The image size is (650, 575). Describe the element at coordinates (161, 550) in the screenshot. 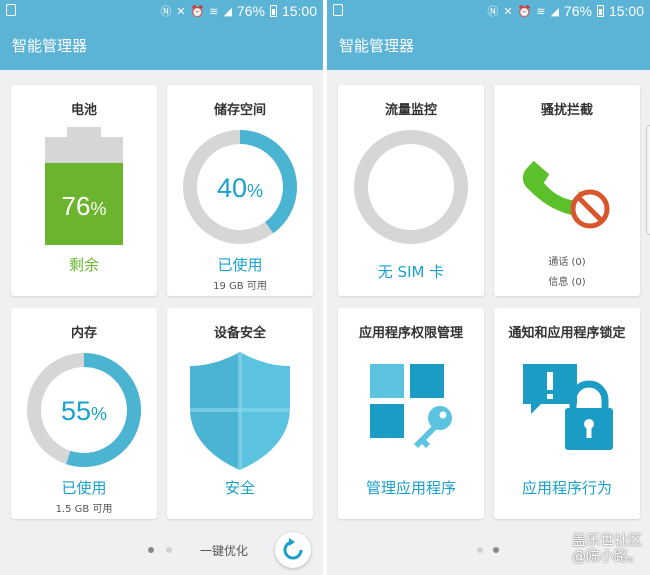

I see `bottom-bar: 一键优化` at that location.